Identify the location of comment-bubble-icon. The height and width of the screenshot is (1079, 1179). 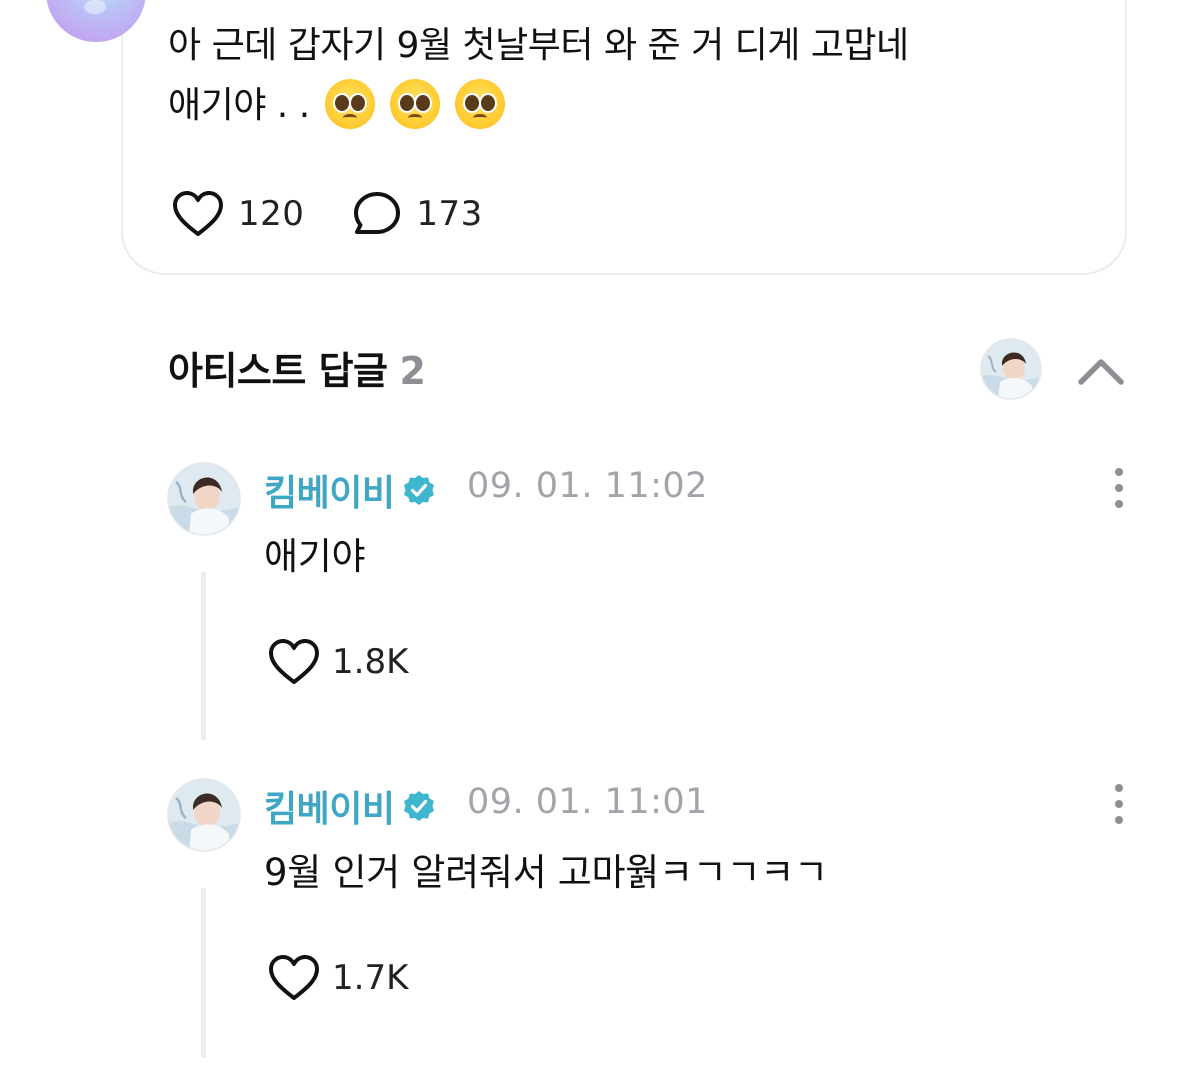
(377, 213).